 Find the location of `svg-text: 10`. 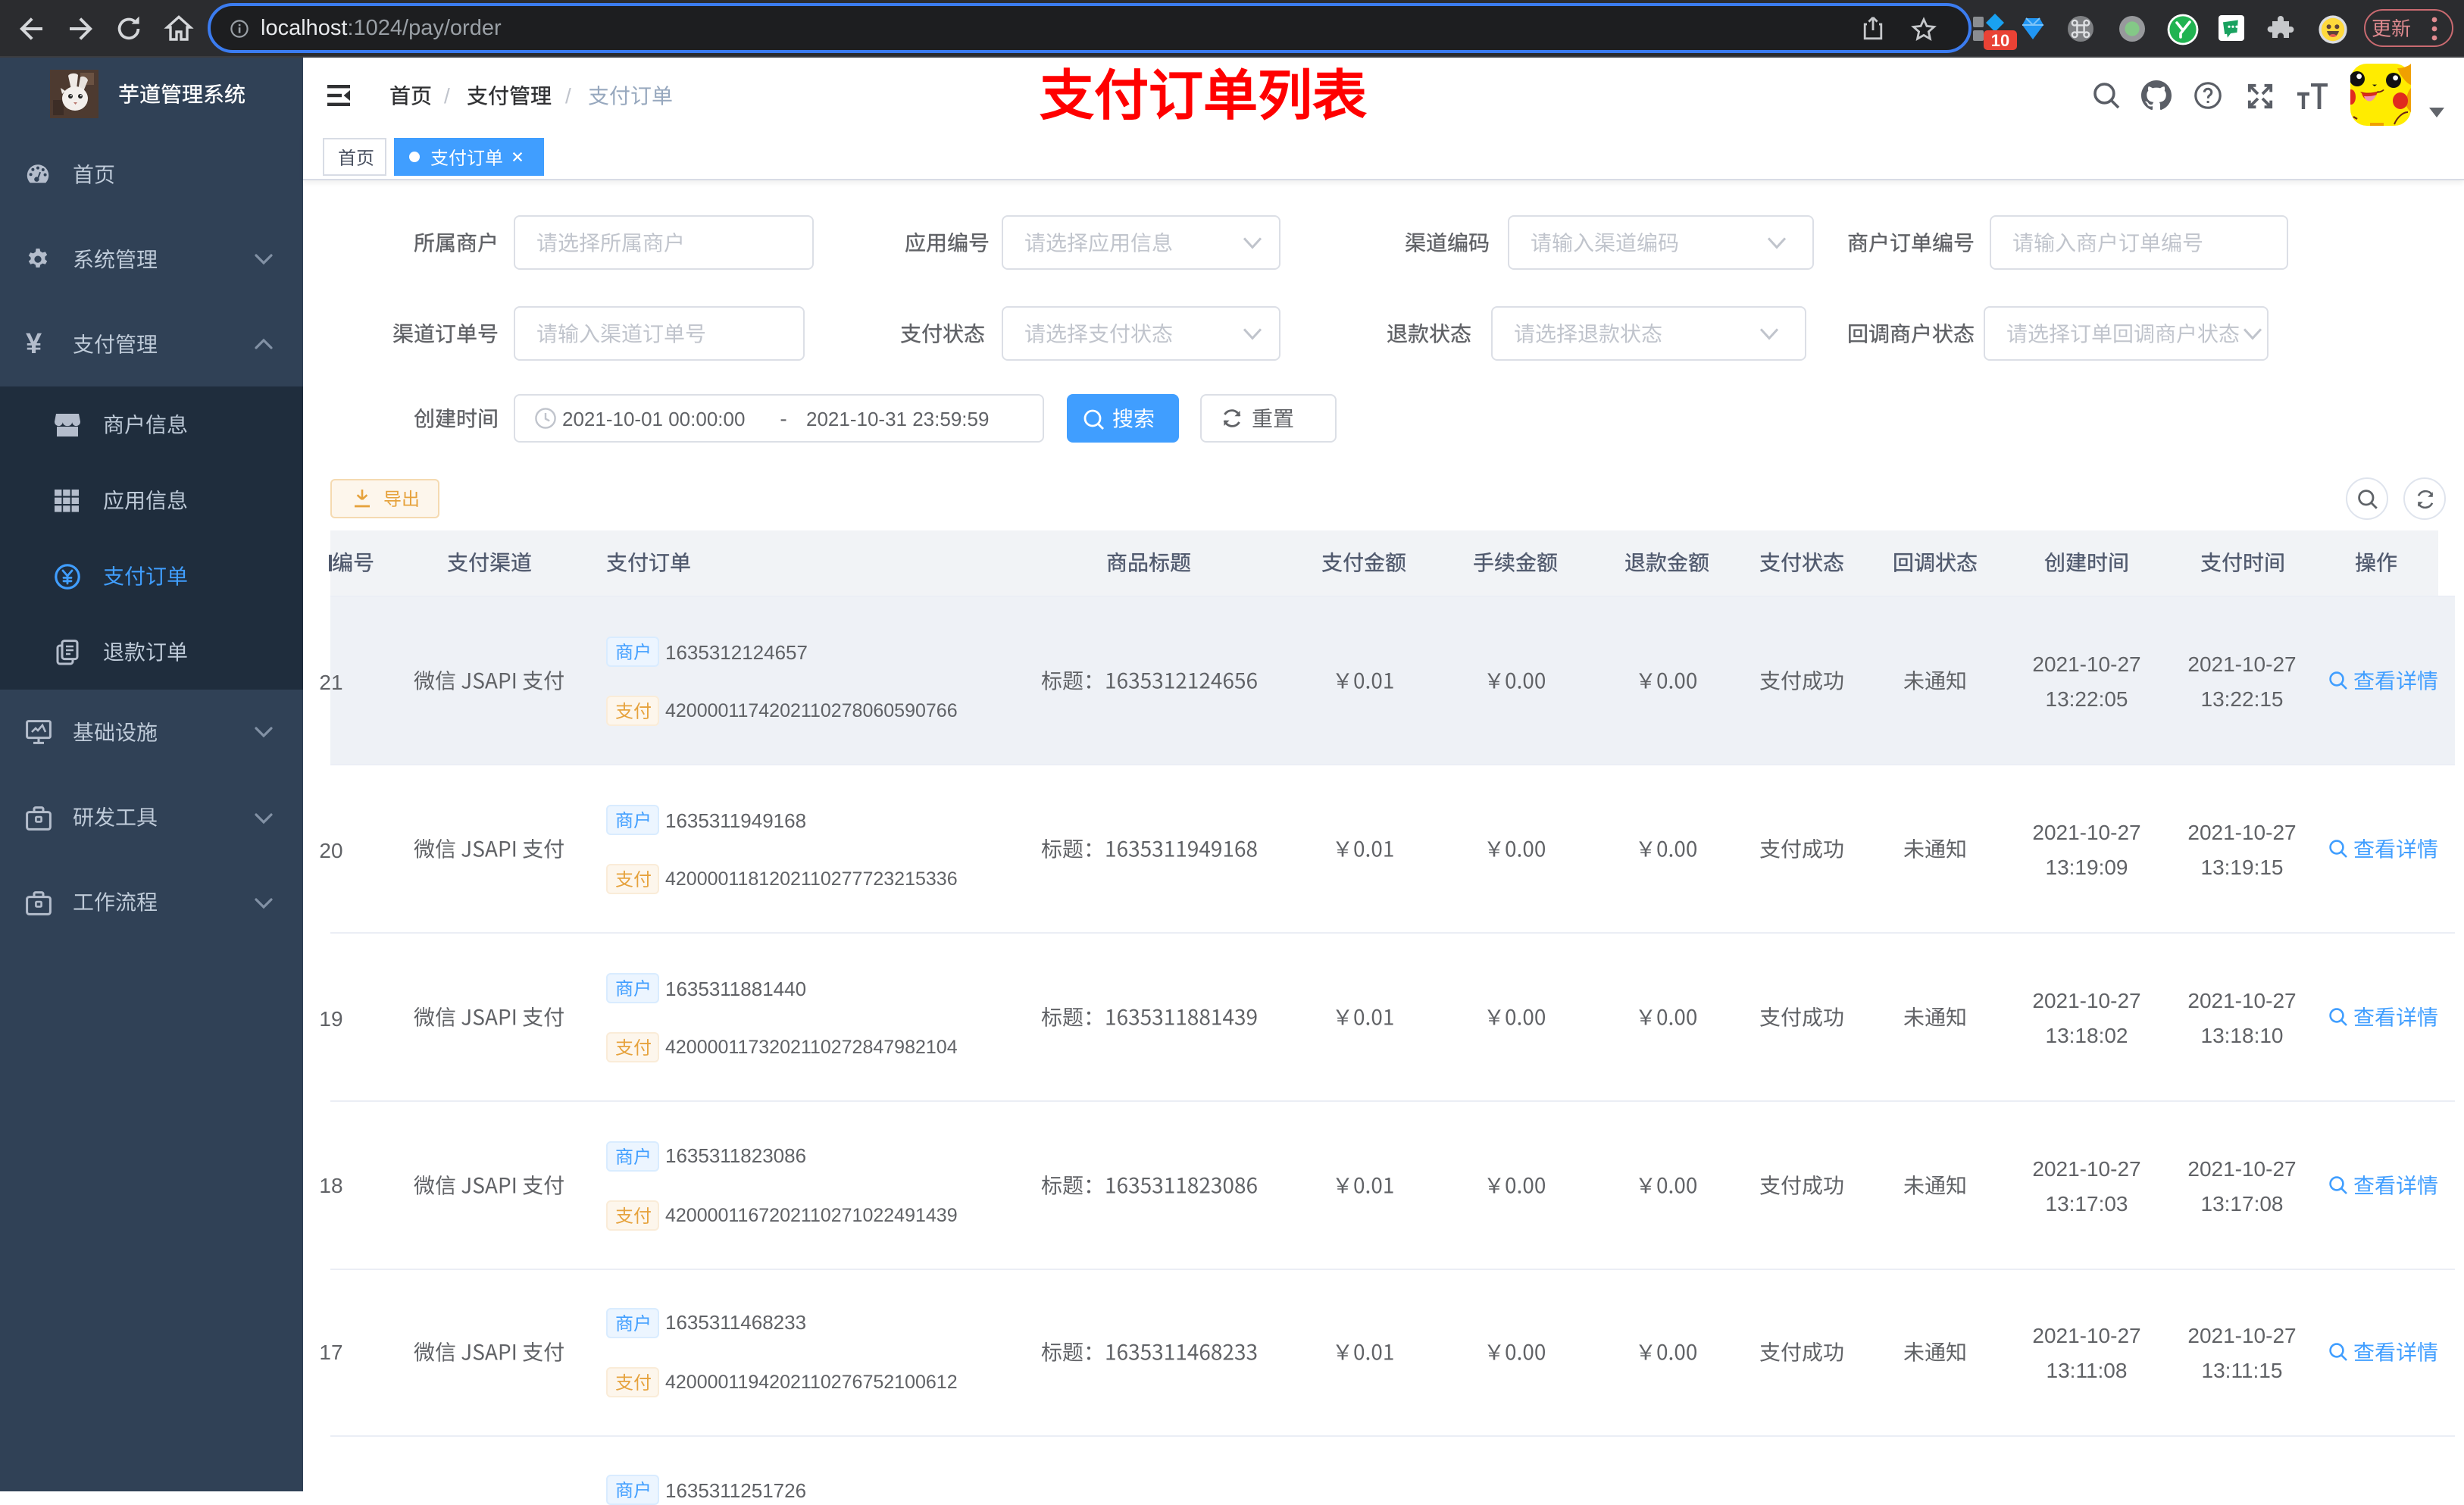

svg-text: 10 is located at coordinates (2000, 40).